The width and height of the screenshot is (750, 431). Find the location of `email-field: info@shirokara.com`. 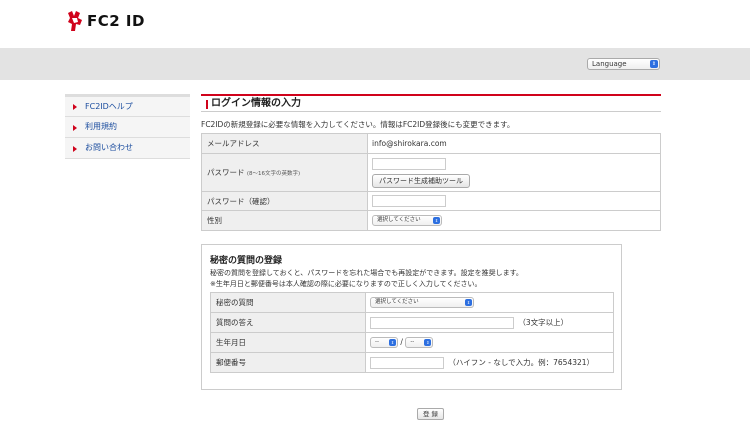

email-field: info@shirokara.com is located at coordinates (514, 143).